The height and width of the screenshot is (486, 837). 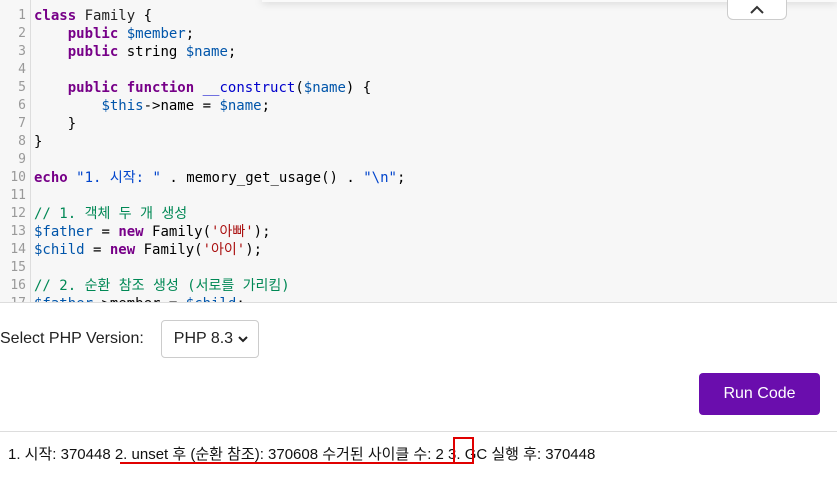 What do you see at coordinates (162, 286) in the screenshot?
I see `code-token: // 2. 순환 참조 생성 (서로를 가리킴)` at bounding box center [162, 286].